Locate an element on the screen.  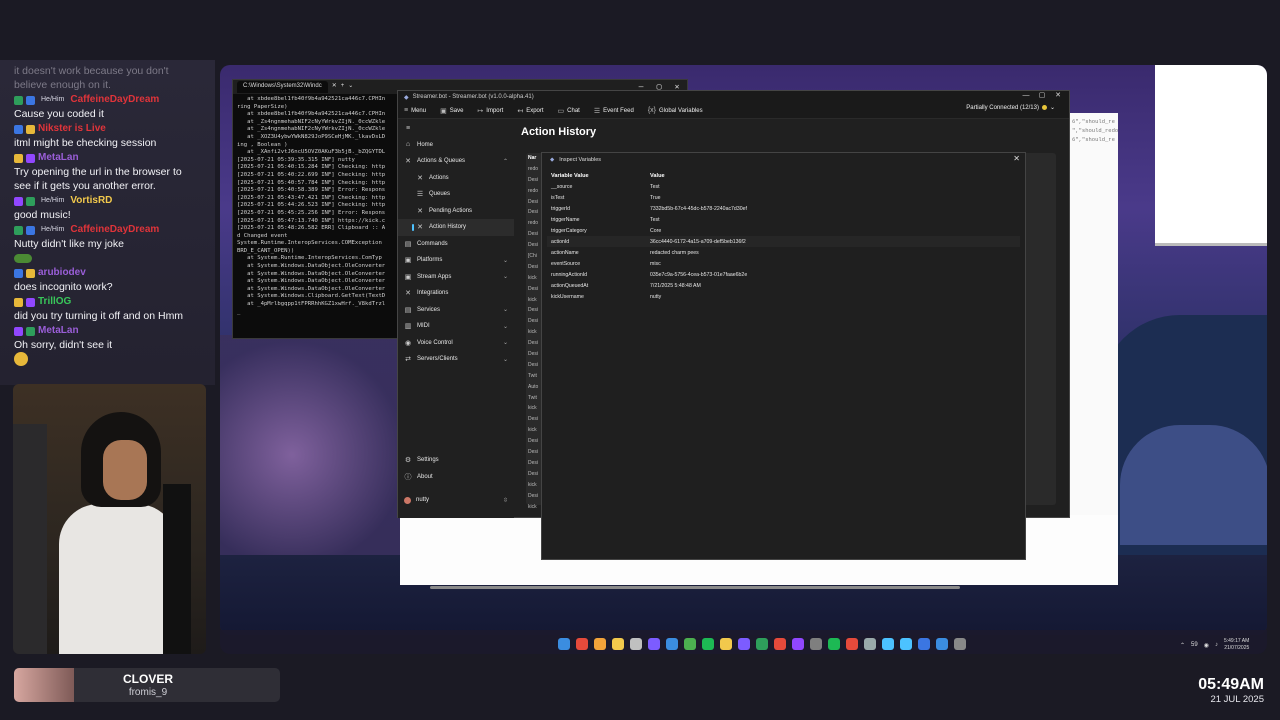
sidebar-item-actions: ✕ Actions is located at coordinates (456, 178).